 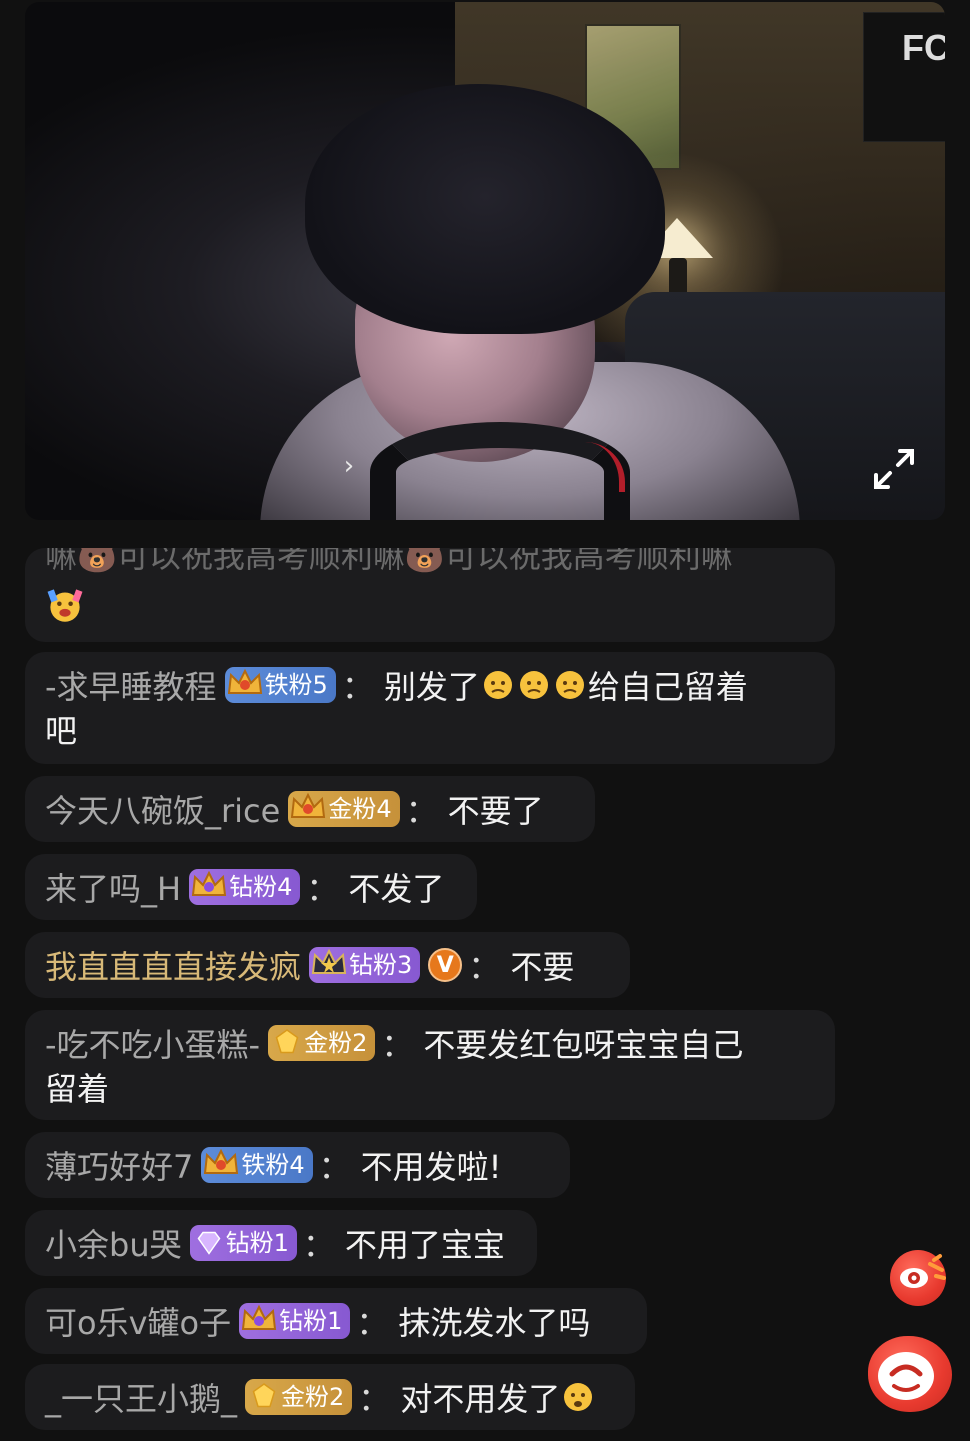 What do you see at coordinates (141, 1399) in the screenshot?
I see `chat-username: _一只王小鹅_` at bounding box center [141, 1399].